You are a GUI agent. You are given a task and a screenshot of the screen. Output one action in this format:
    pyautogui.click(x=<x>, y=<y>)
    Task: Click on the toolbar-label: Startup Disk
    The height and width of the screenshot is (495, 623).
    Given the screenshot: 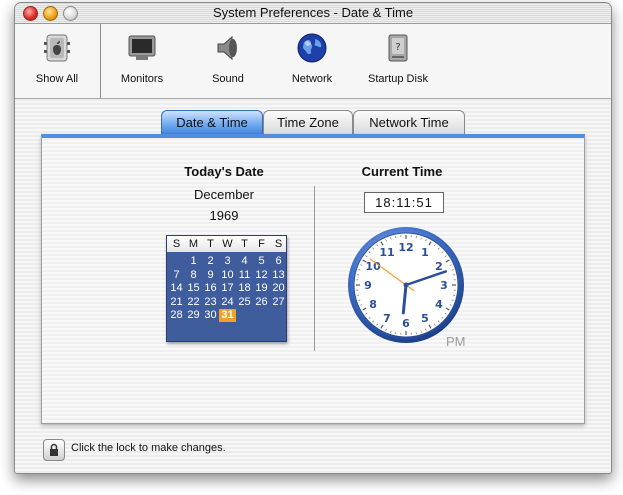 What is the action you would take?
    pyautogui.click(x=398, y=79)
    